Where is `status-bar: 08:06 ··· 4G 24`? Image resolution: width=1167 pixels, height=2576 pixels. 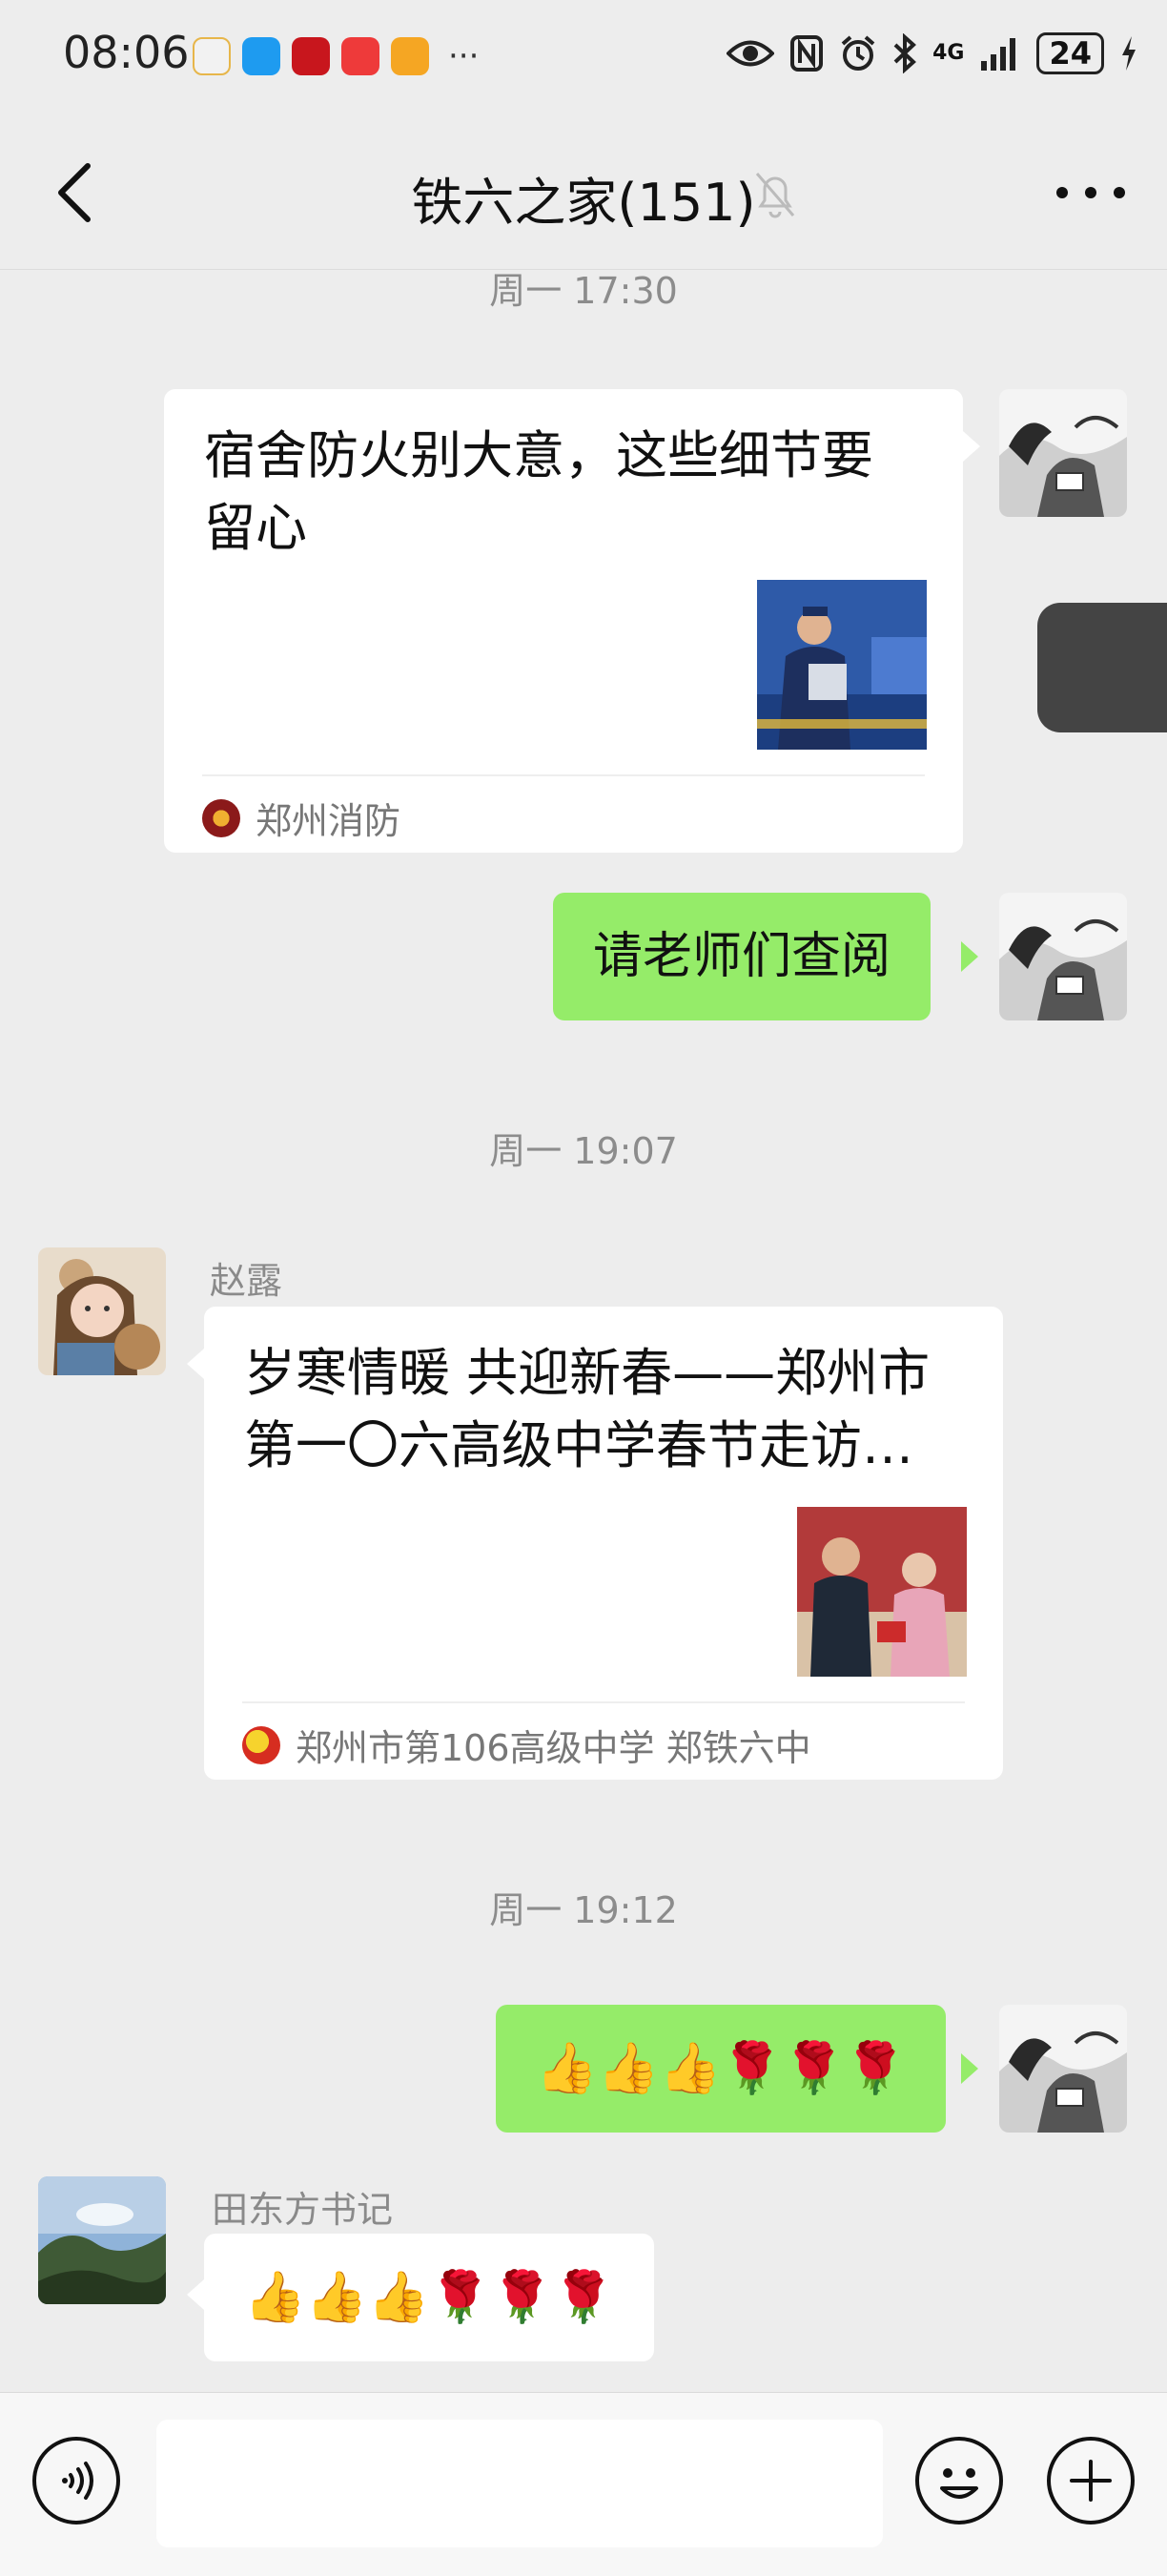
status-bar: 08:06 ··· 4G 24 is located at coordinates (583, 57).